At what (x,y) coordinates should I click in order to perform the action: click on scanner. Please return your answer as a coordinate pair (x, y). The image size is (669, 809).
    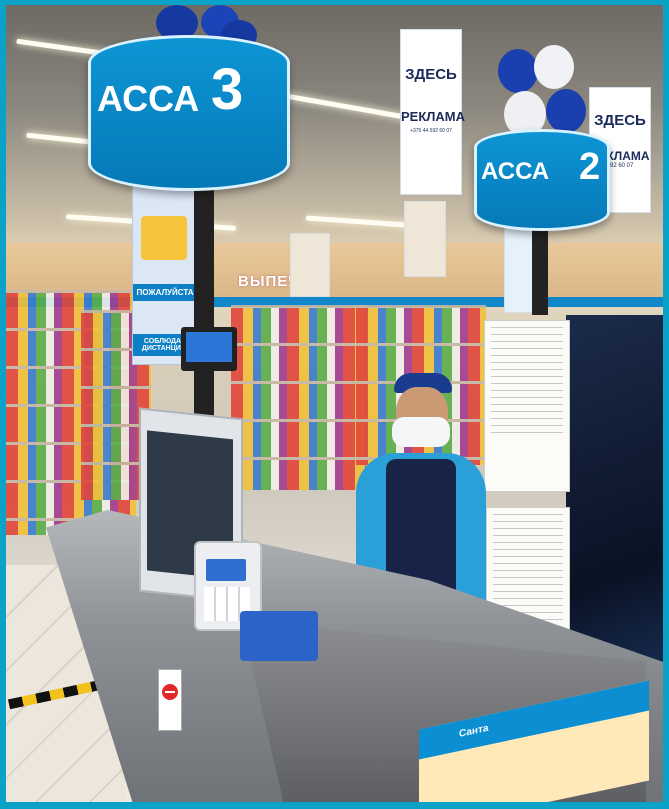
    Looking at the image, I should click on (279, 636).